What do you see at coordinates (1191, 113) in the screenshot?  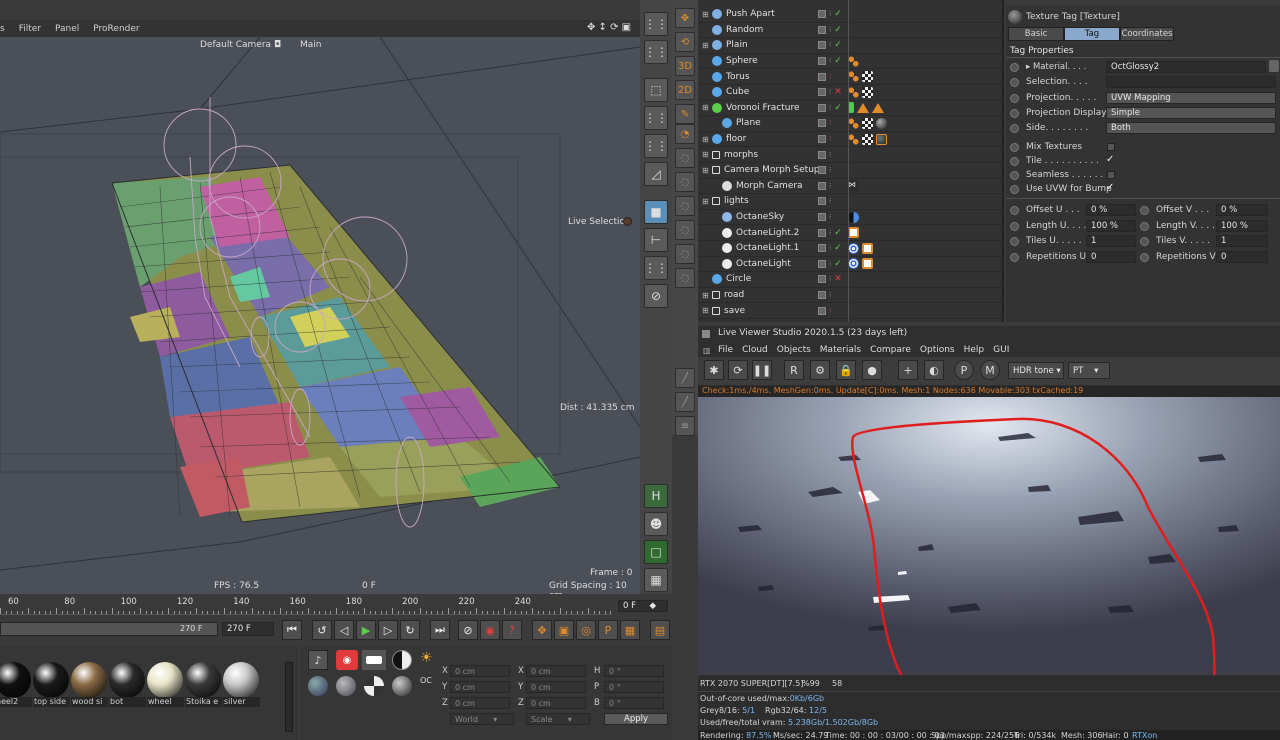 I see `projection-display-select: Simple` at bounding box center [1191, 113].